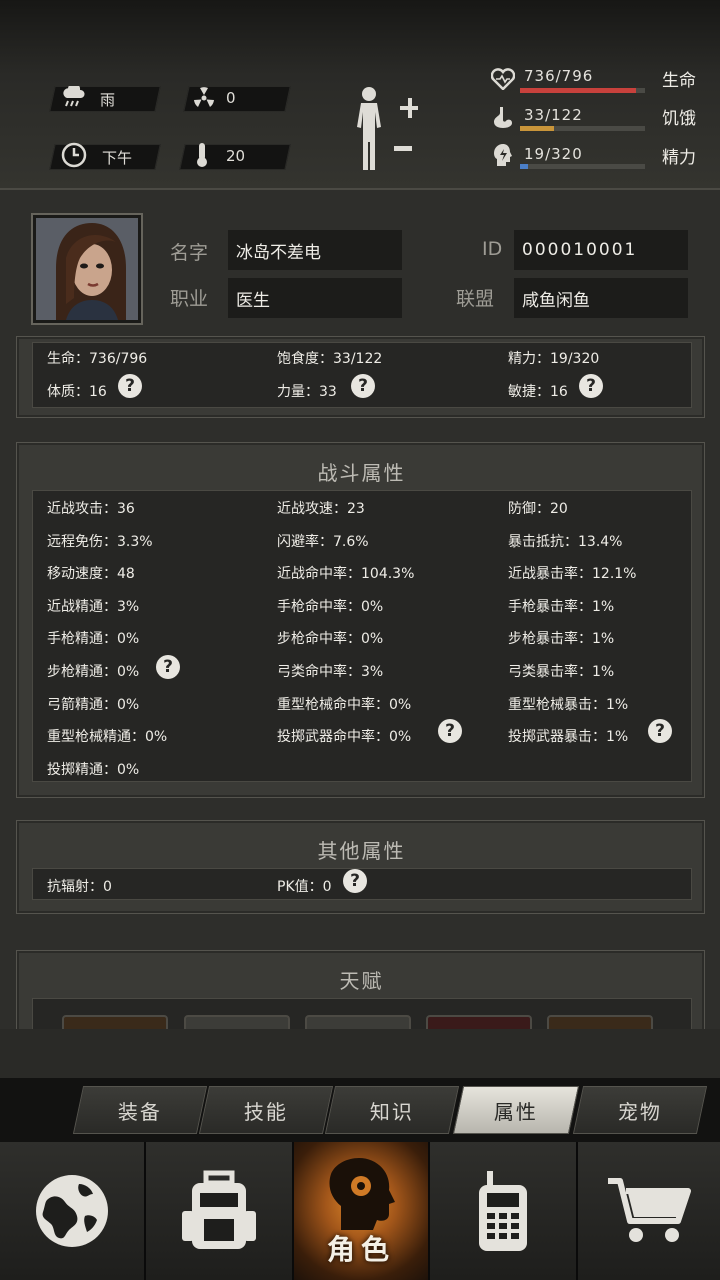 This screenshot has height=1280, width=720. I want to click on combat-stat-r5-c0: 步枪精通：0%, so click(93, 672).